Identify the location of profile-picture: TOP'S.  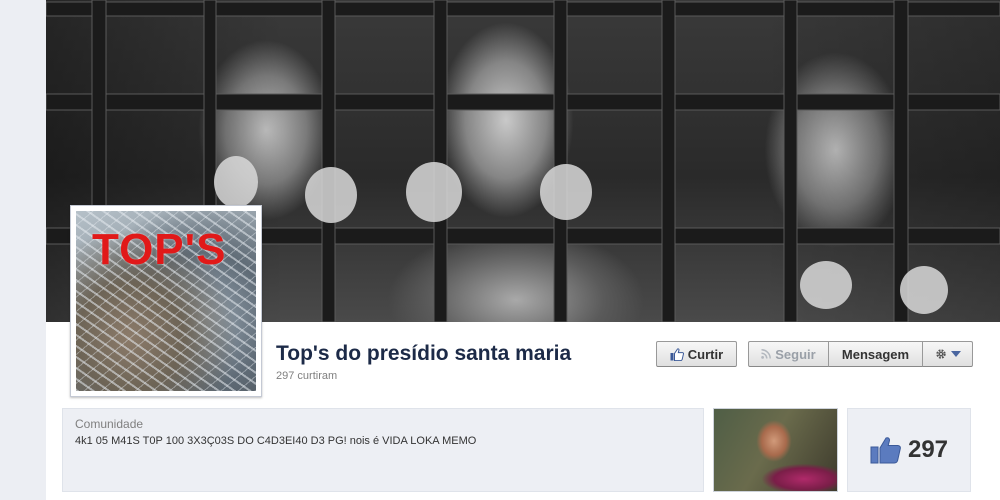
(166, 301).